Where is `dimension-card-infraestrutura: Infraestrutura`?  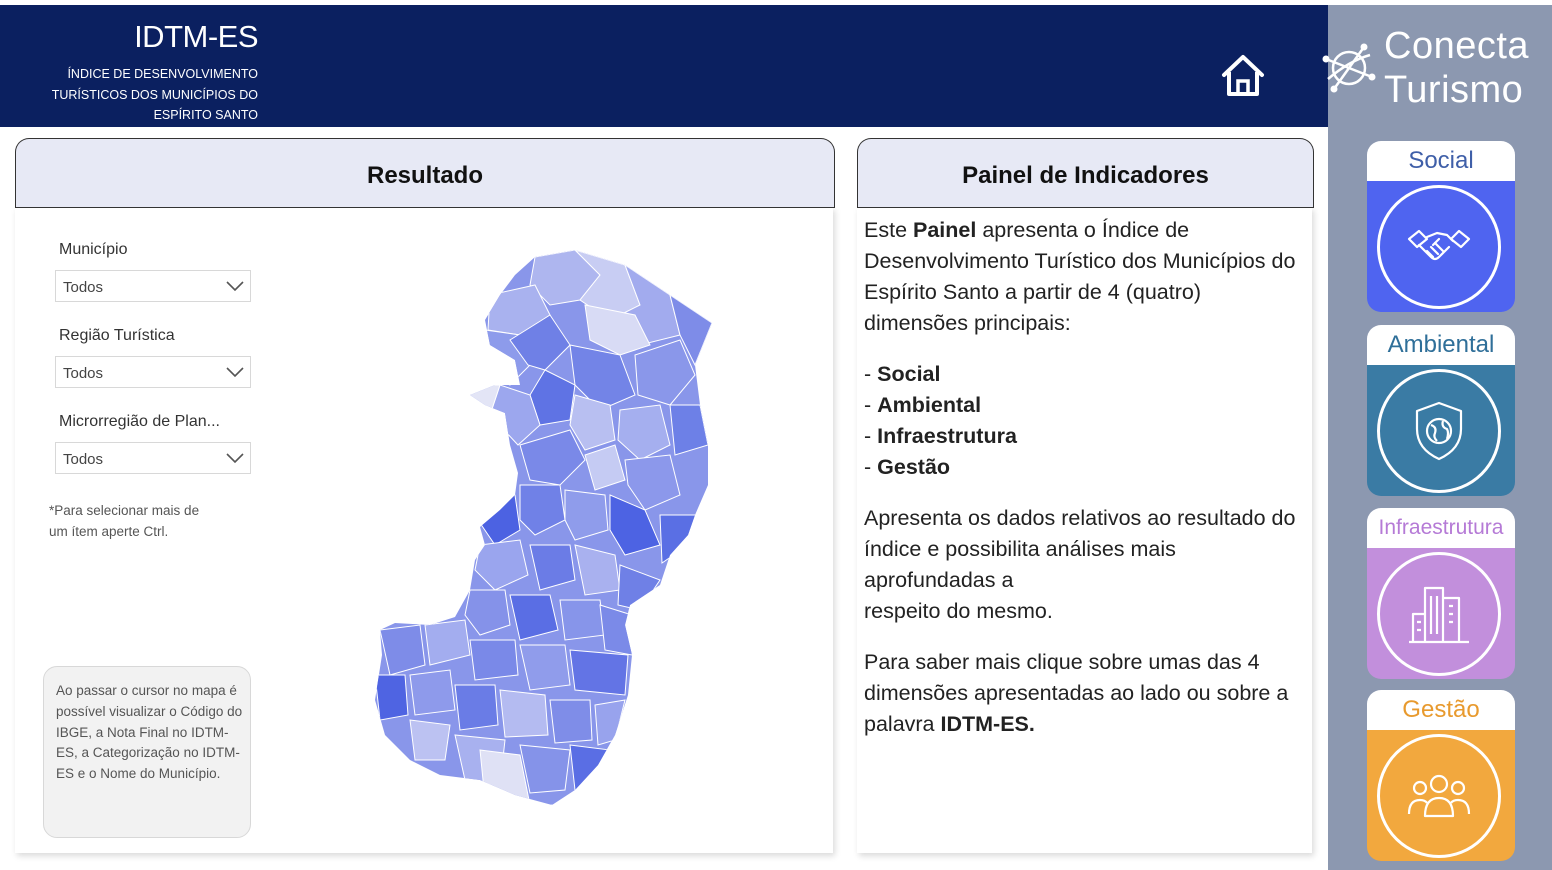 dimension-card-infraestrutura: Infraestrutura is located at coordinates (1441, 593).